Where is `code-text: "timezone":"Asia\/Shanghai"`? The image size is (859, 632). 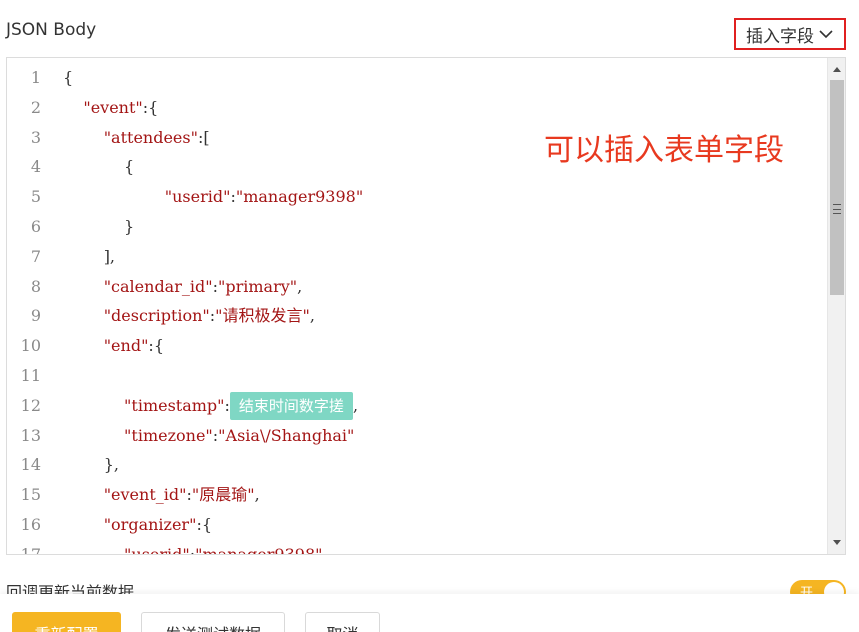 code-text: "timezone":"Asia\/Shanghai" is located at coordinates (208, 436).